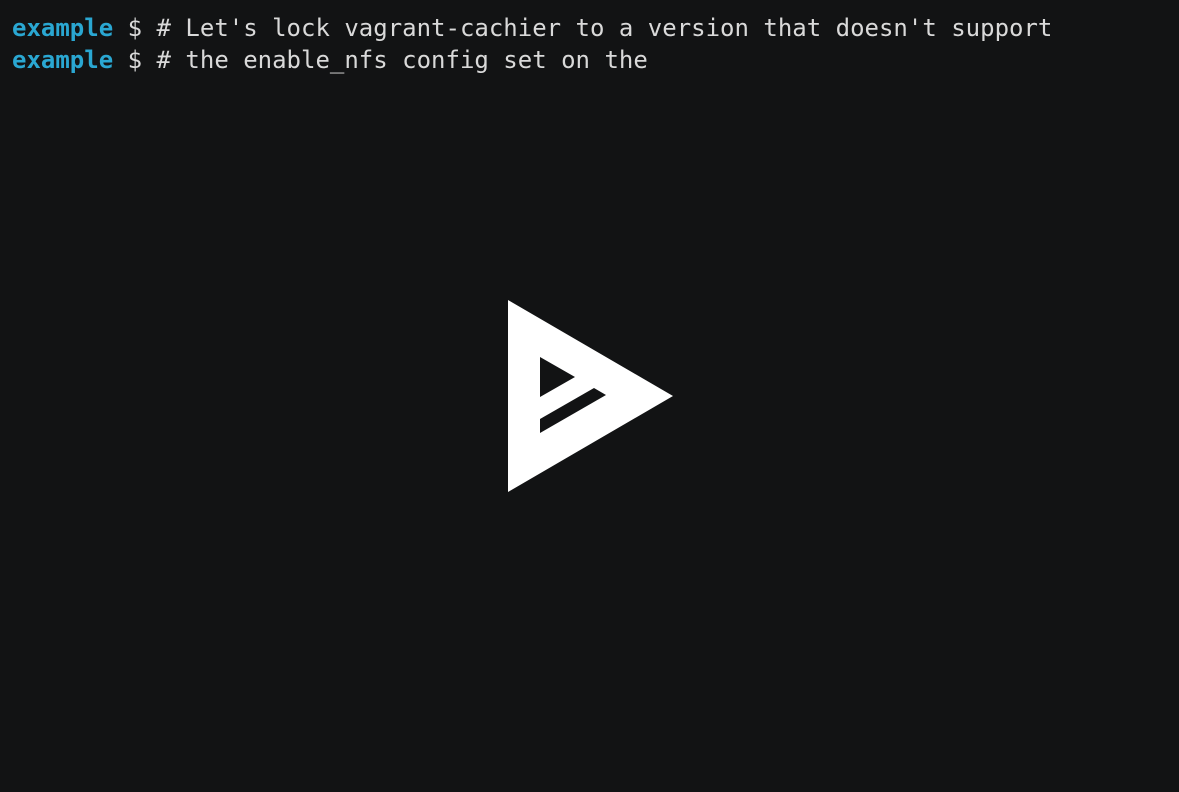  I want to click on asciinema-play-icon, so click(590, 396).